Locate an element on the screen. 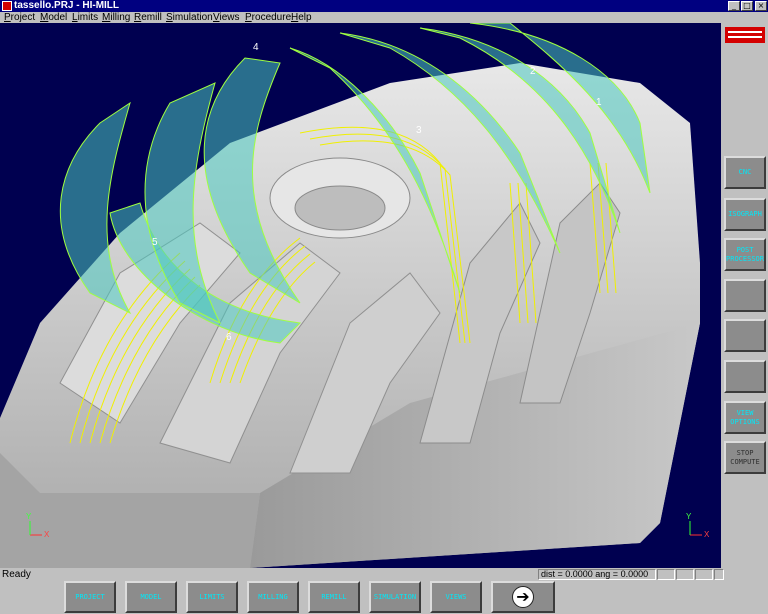 The width and height of the screenshot is (768, 614). arrow-right-icon: ➔ is located at coordinates (523, 597).